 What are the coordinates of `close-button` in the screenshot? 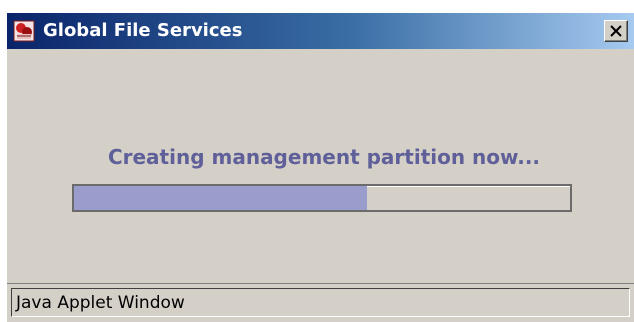 It's located at (616, 31).